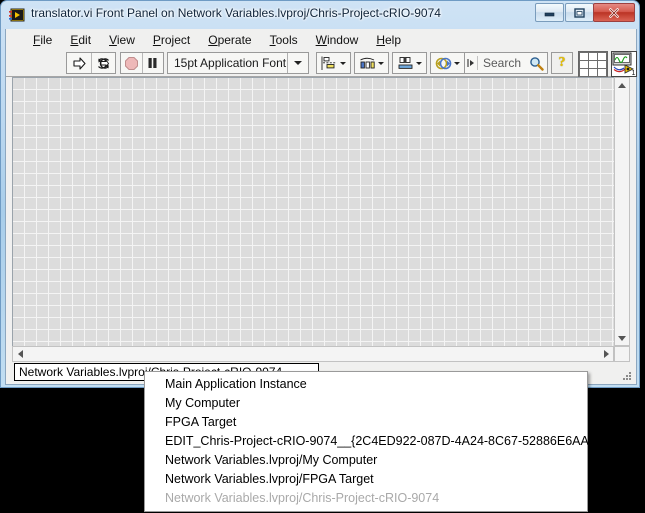 The width and height of the screenshot is (645, 513). I want to click on menu-edit-rest: dit, so click(85, 39).